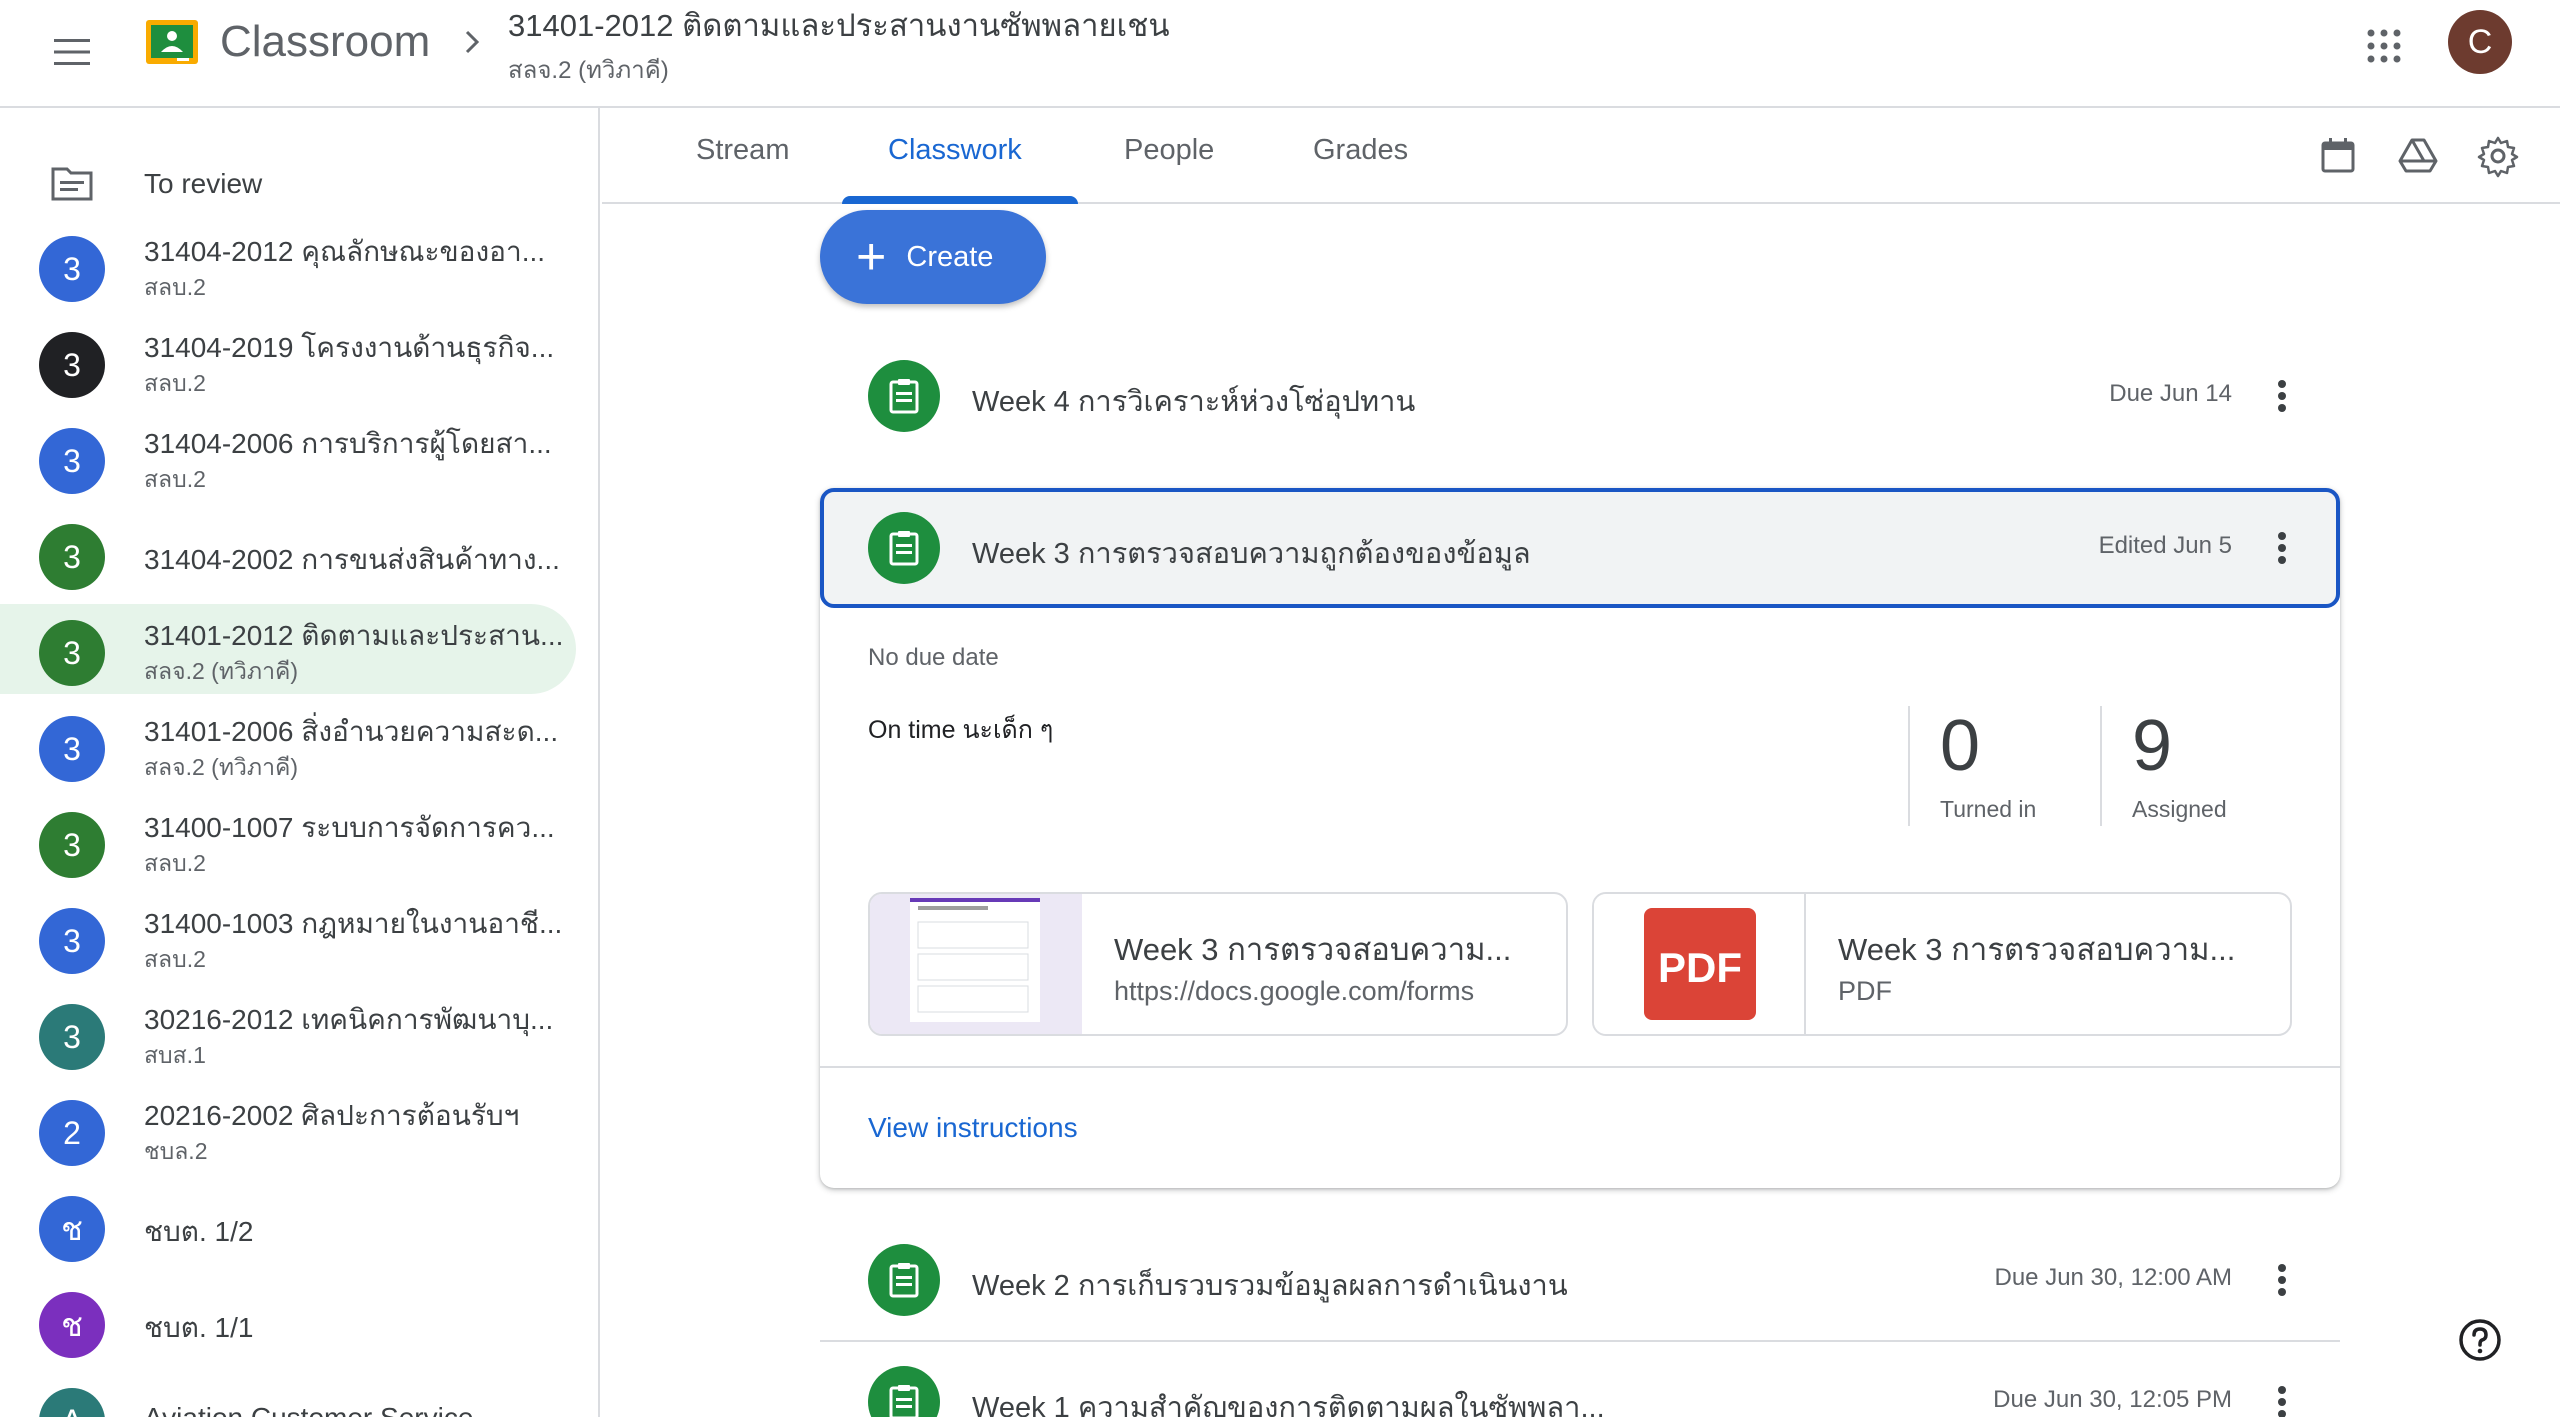 Image resolution: width=2560 pixels, height=1417 pixels. Describe the element at coordinates (1169, 150) in the screenshot. I see `tab-people: People` at that location.